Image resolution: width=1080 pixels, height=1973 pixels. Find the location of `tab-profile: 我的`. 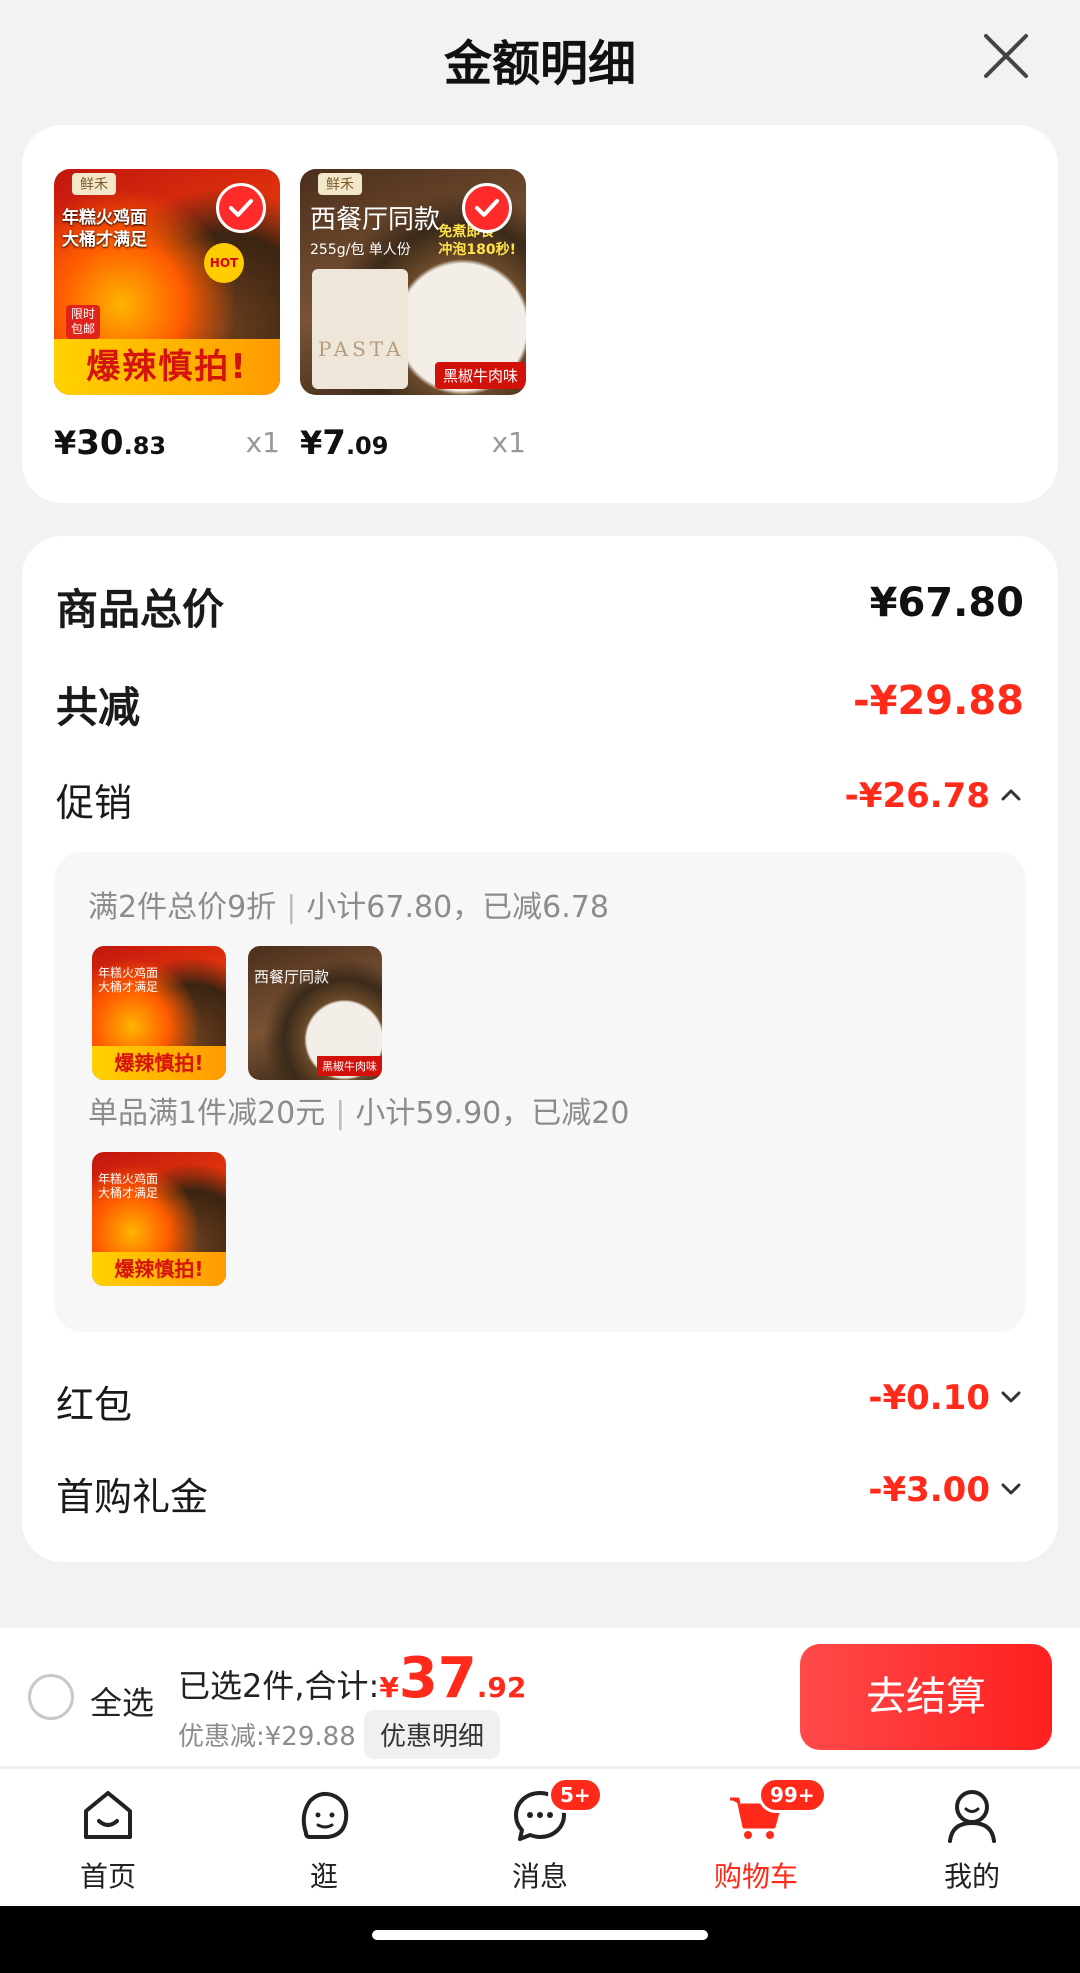

tab-profile: 我的 is located at coordinates (972, 1841).